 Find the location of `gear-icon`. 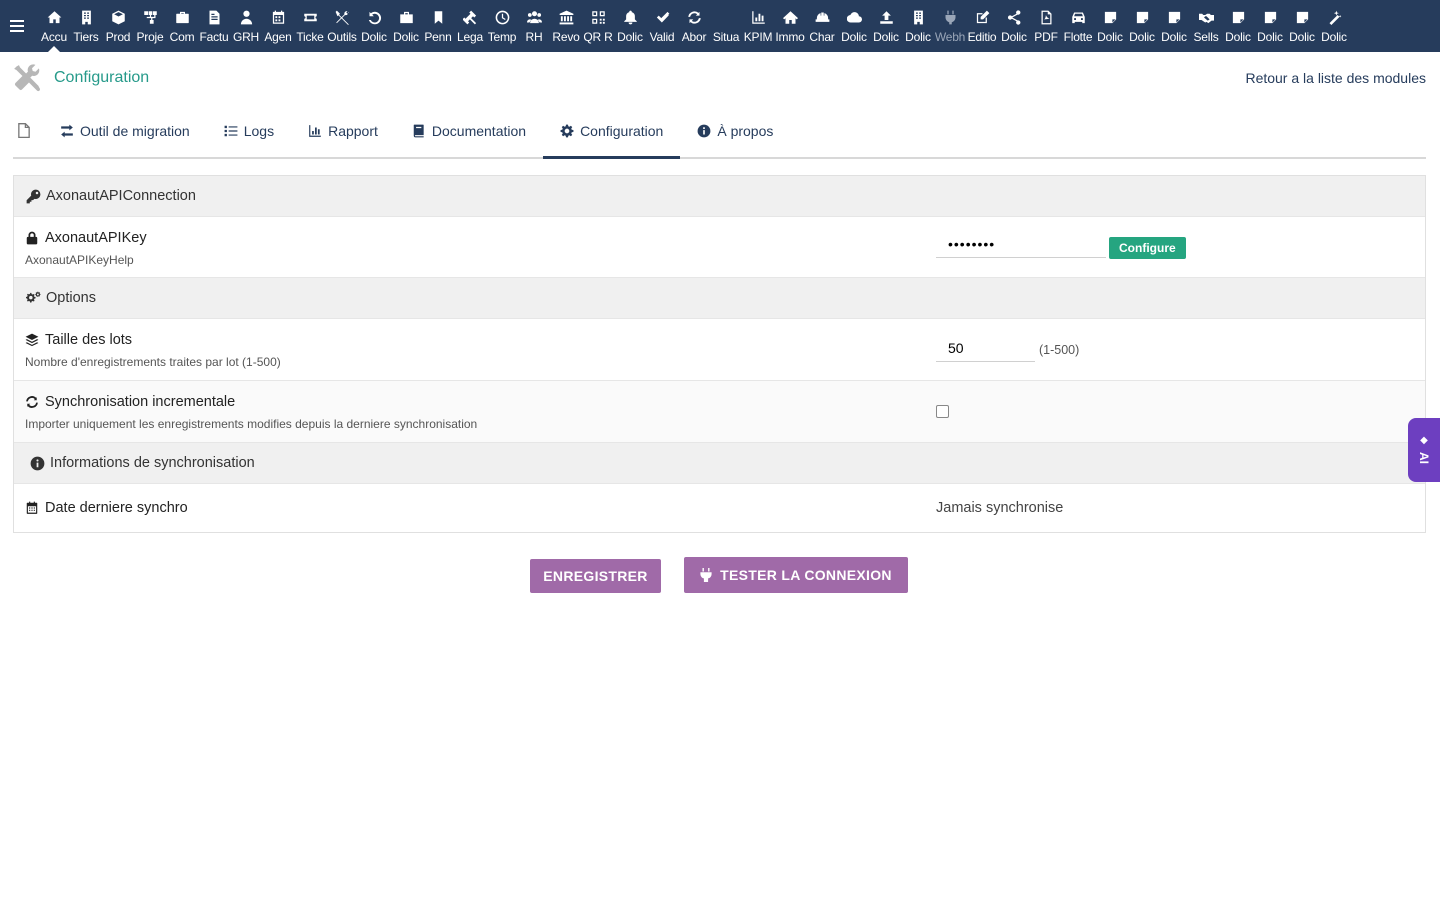

gear-icon is located at coordinates (567, 131).